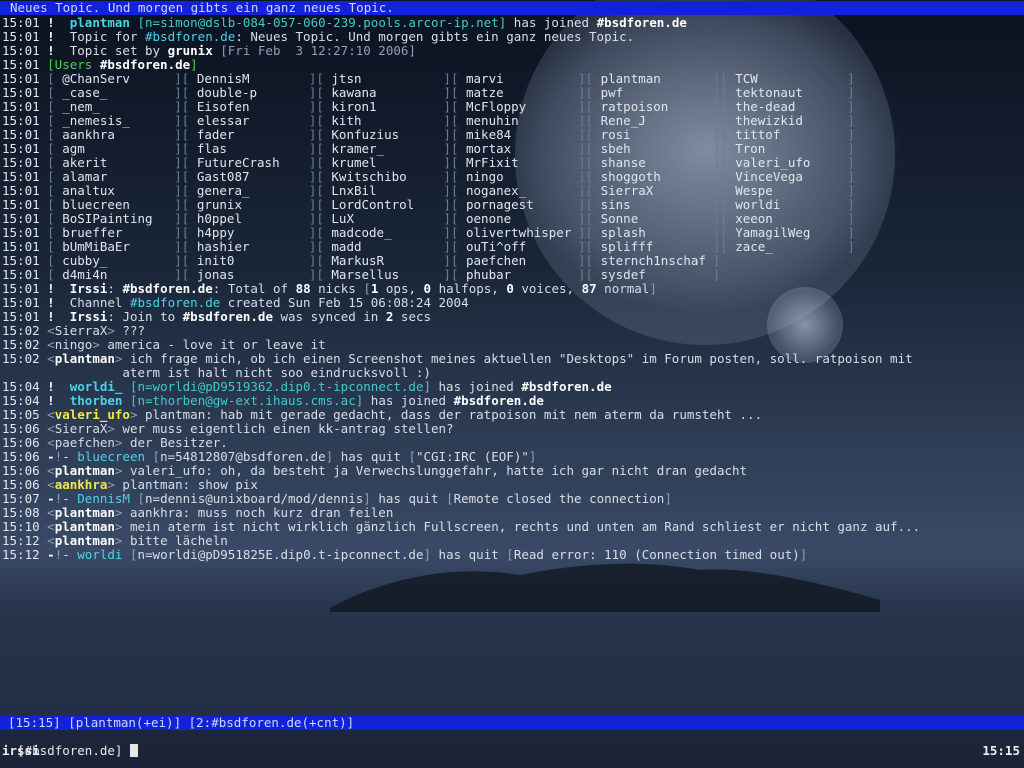 The width and height of the screenshot is (1024, 768). I want to click on user-entry: [ kiron1], so click(383, 107).